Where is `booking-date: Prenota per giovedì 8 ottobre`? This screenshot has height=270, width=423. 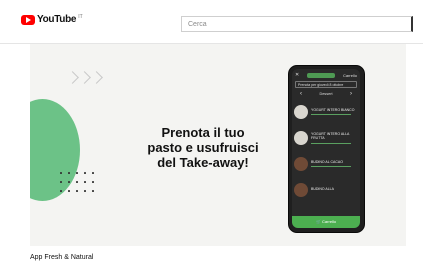 booking-date: Prenota per giovedì 8 ottobre is located at coordinates (326, 84).